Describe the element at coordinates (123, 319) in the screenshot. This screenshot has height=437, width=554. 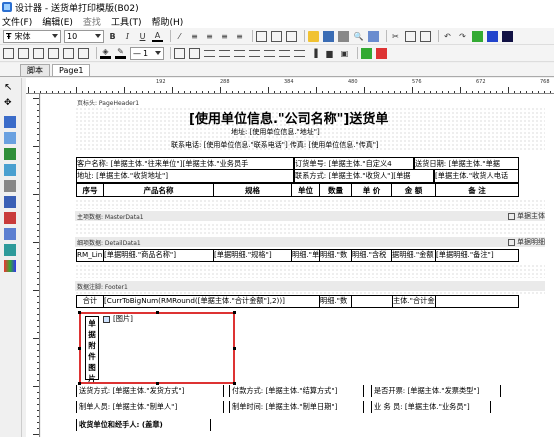
I see `picture-field: [图片]` at that location.